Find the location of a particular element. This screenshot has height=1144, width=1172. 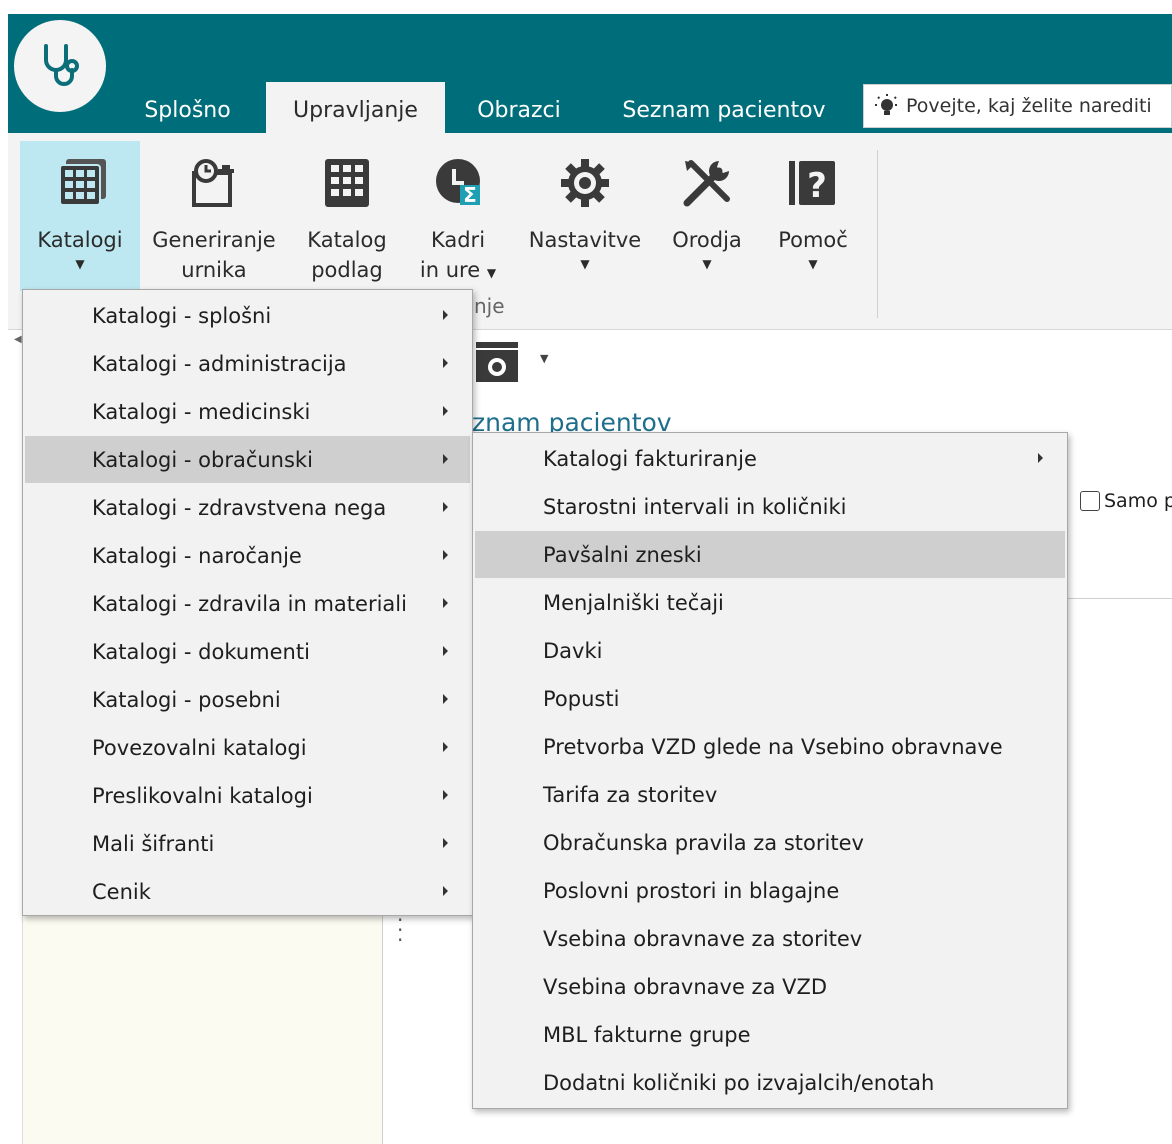

sub-menu-item-label: Pavšalni zneski is located at coordinates (622, 554).